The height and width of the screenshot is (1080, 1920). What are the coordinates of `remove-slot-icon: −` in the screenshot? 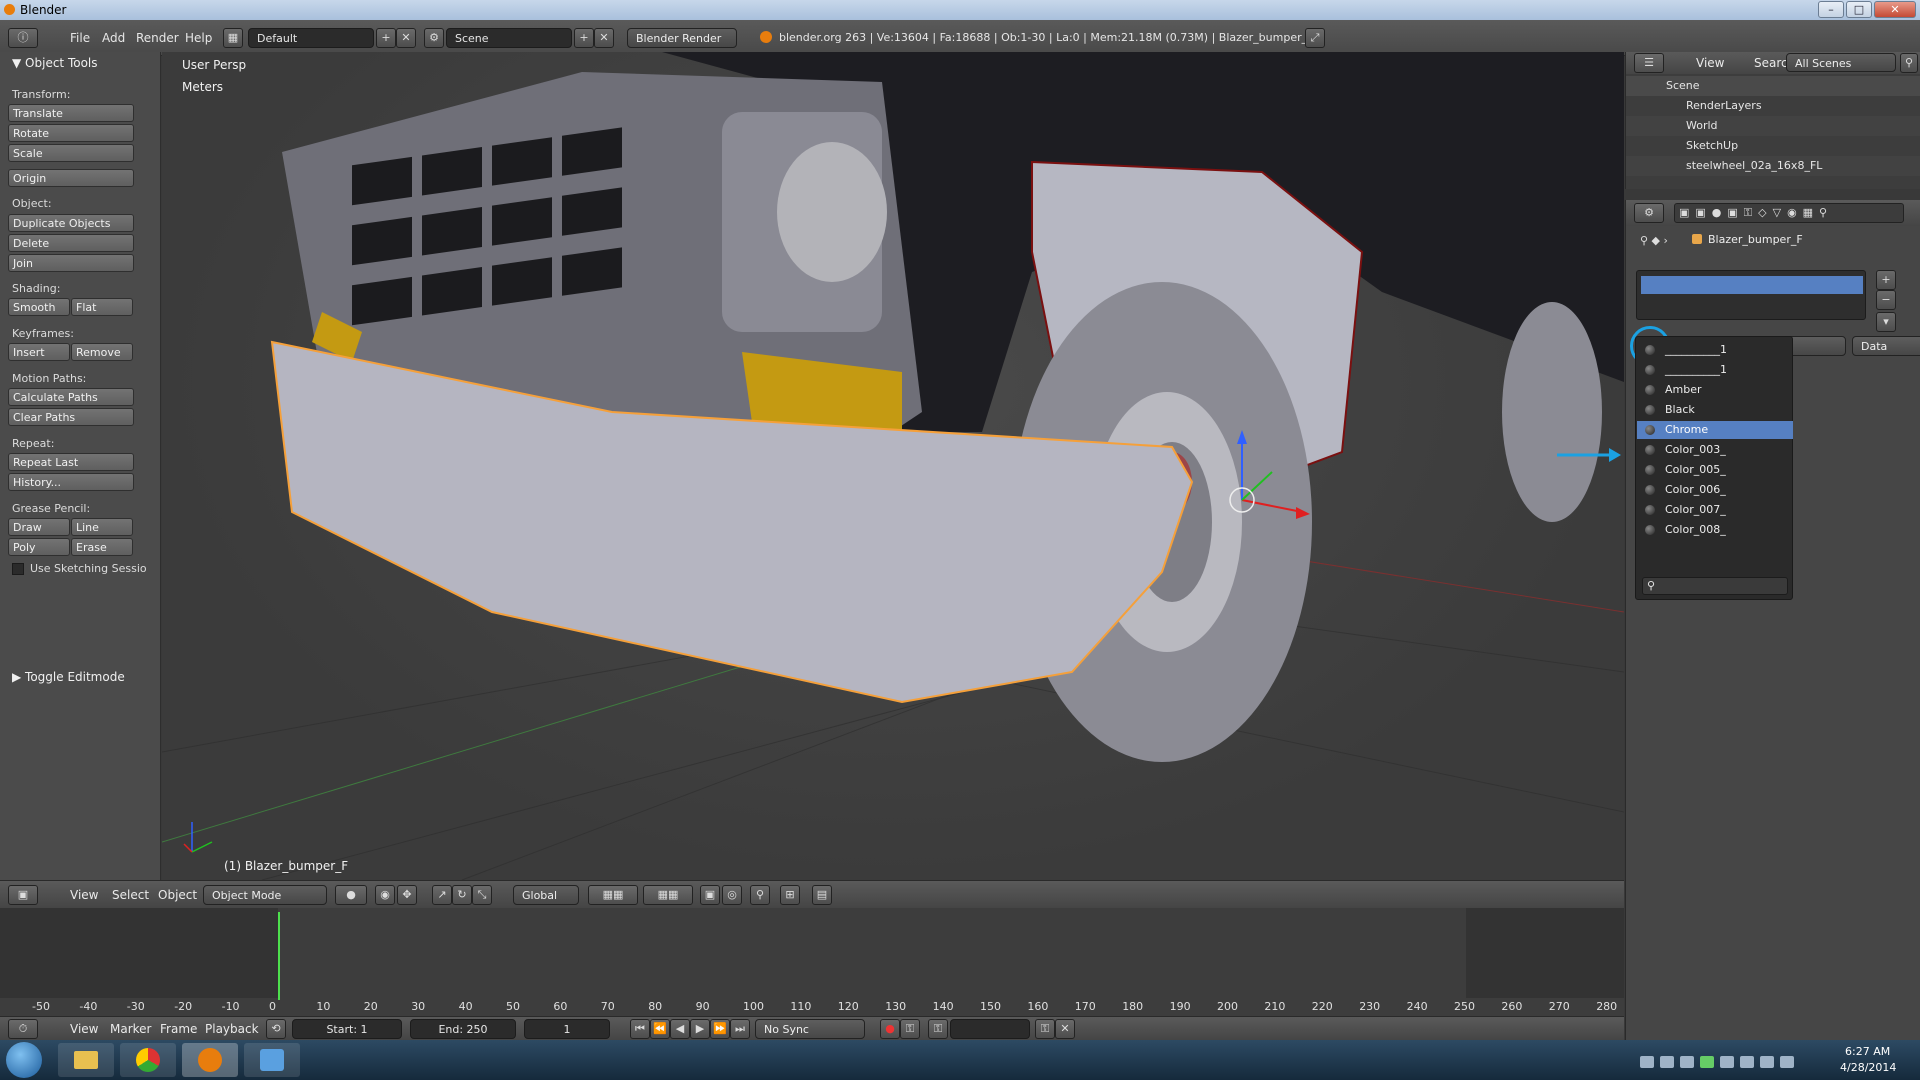 It's located at (1886, 300).